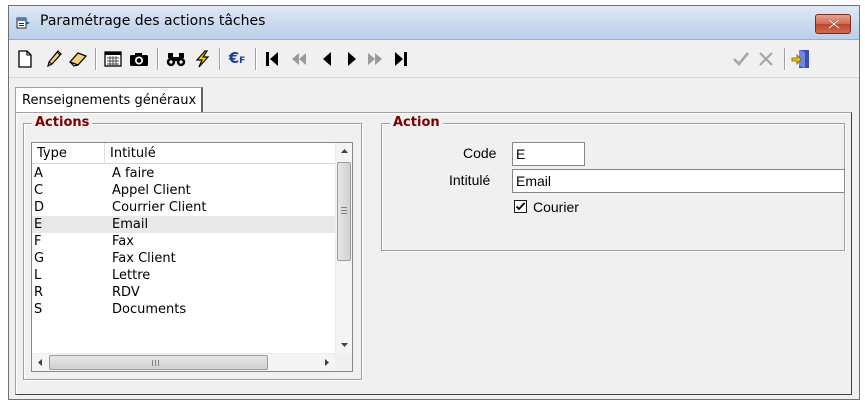 The height and width of the screenshot is (405, 865). I want to click on new-button, so click(25, 59).